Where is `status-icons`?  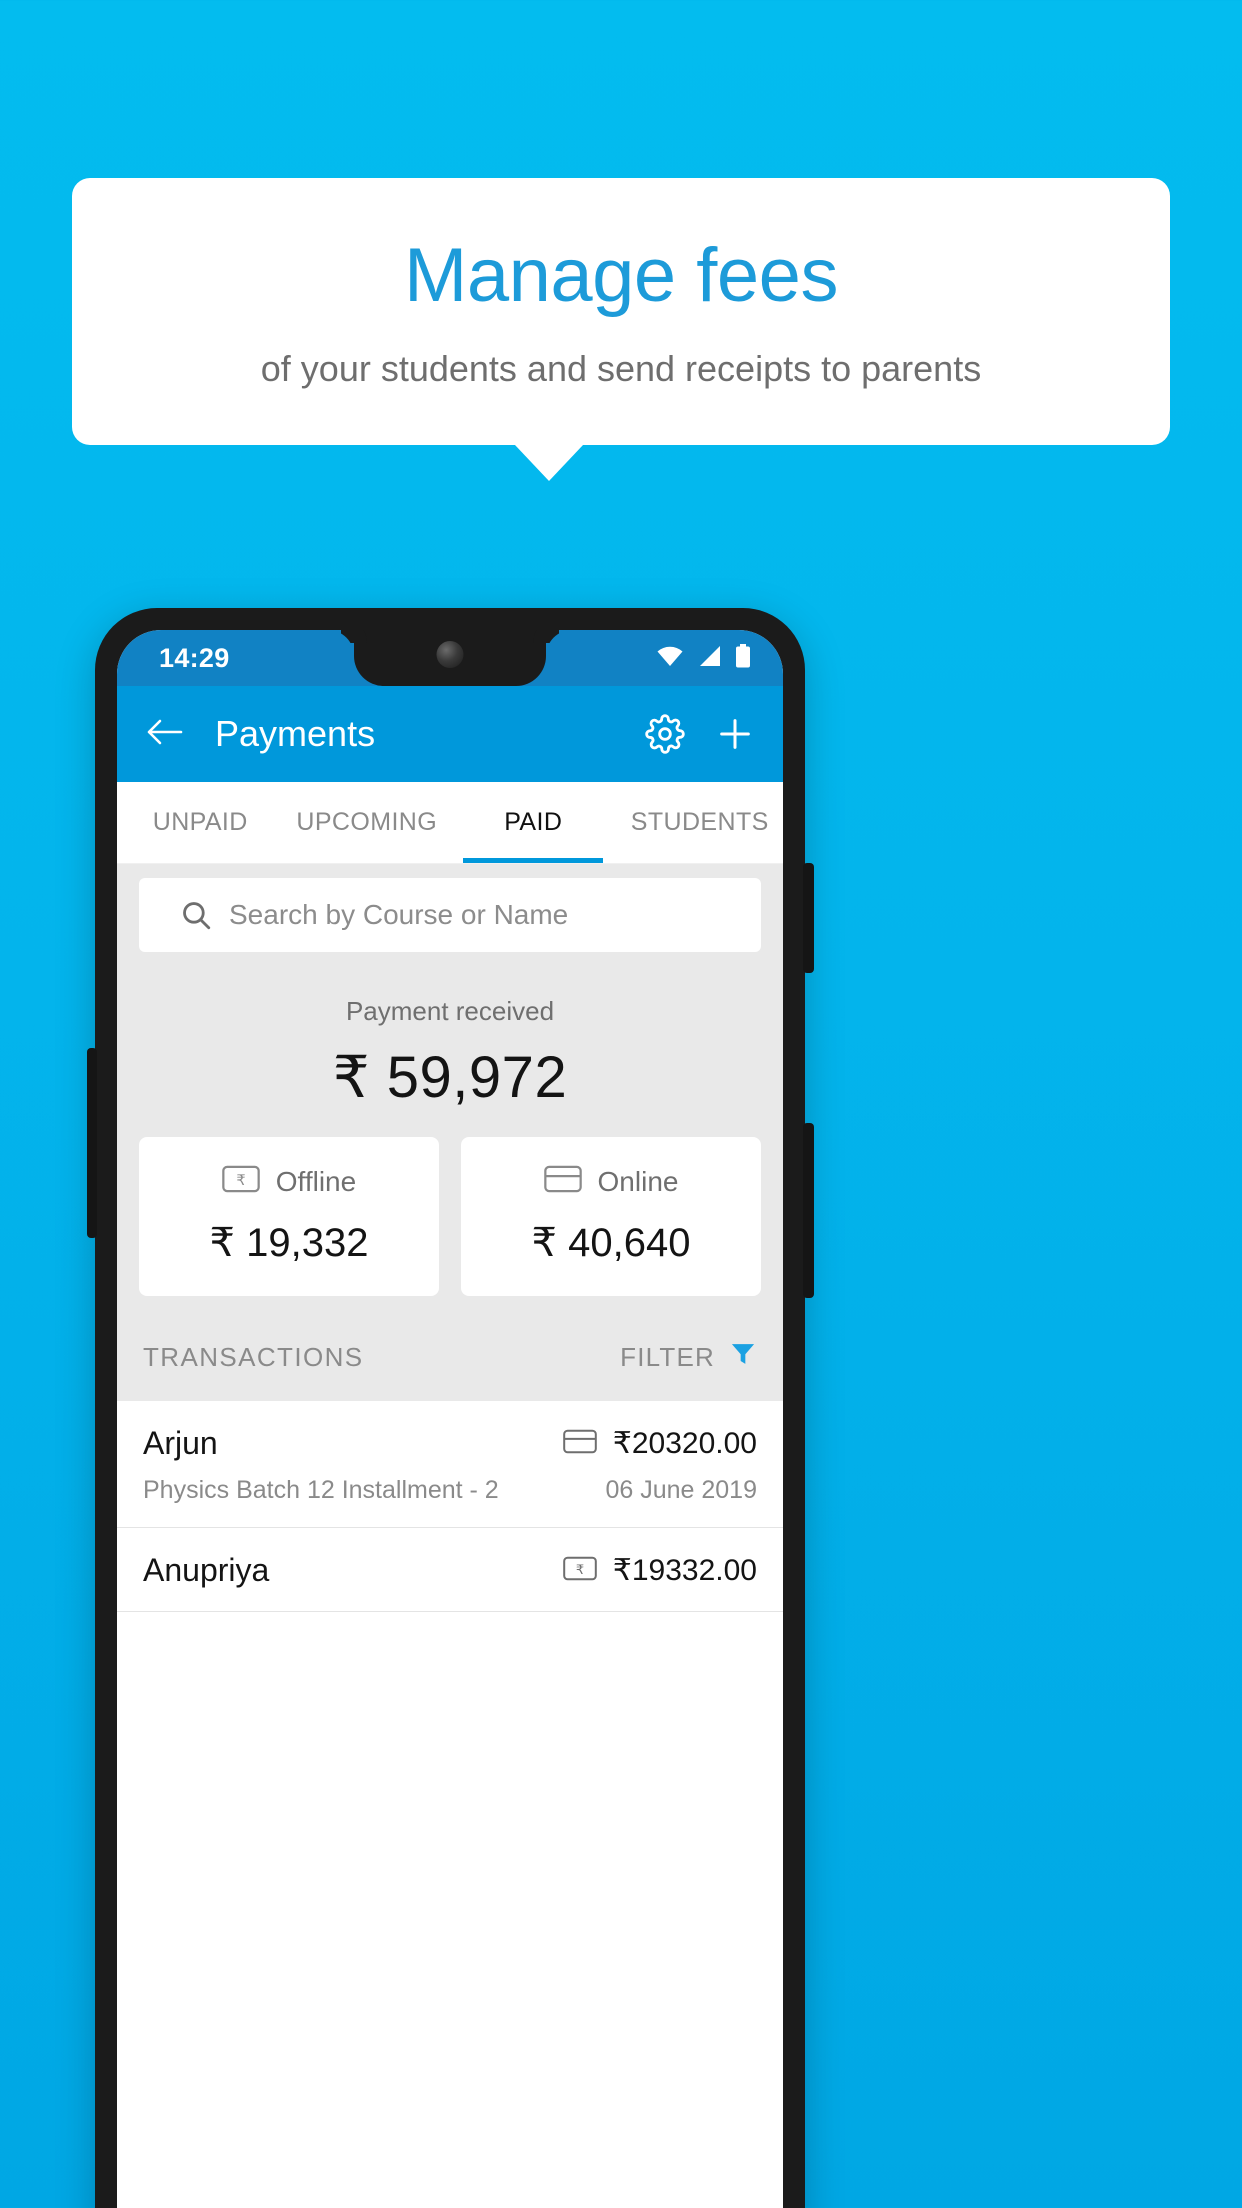
status-icons is located at coordinates (703, 658).